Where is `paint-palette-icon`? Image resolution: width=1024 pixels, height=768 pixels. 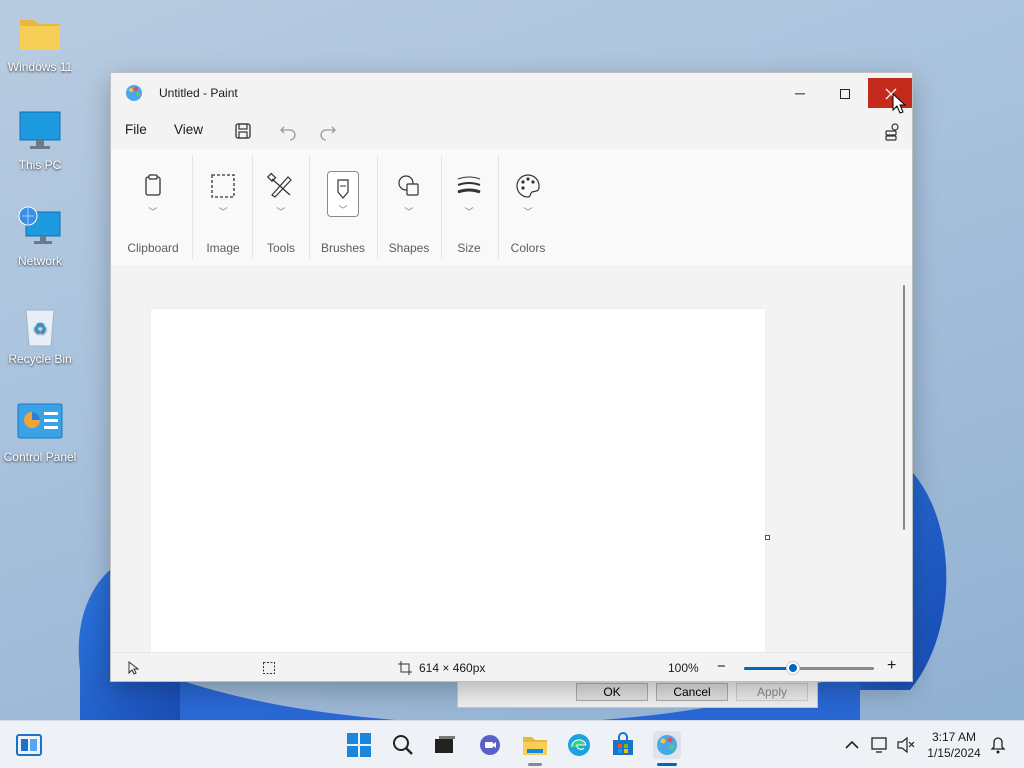 paint-palette-icon is located at coordinates (667, 745).